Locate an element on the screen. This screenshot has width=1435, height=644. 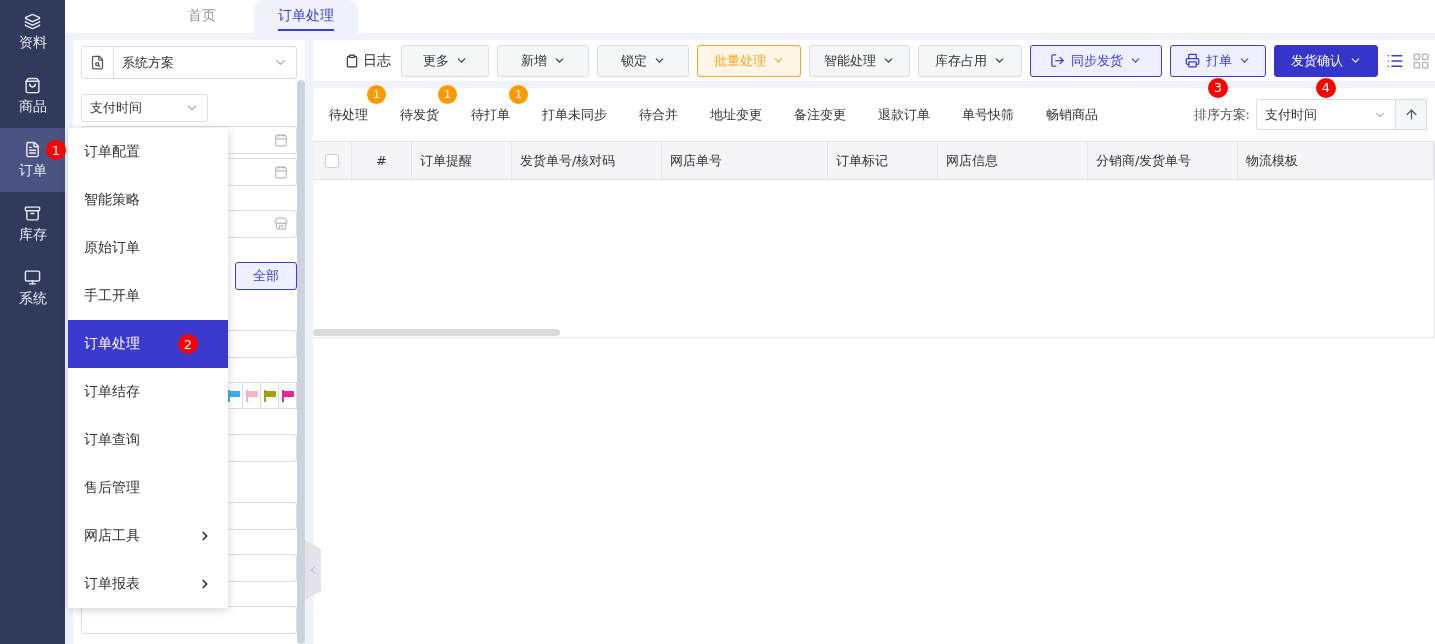
column-header: 发货单号/核对码 is located at coordinates (587, 160).